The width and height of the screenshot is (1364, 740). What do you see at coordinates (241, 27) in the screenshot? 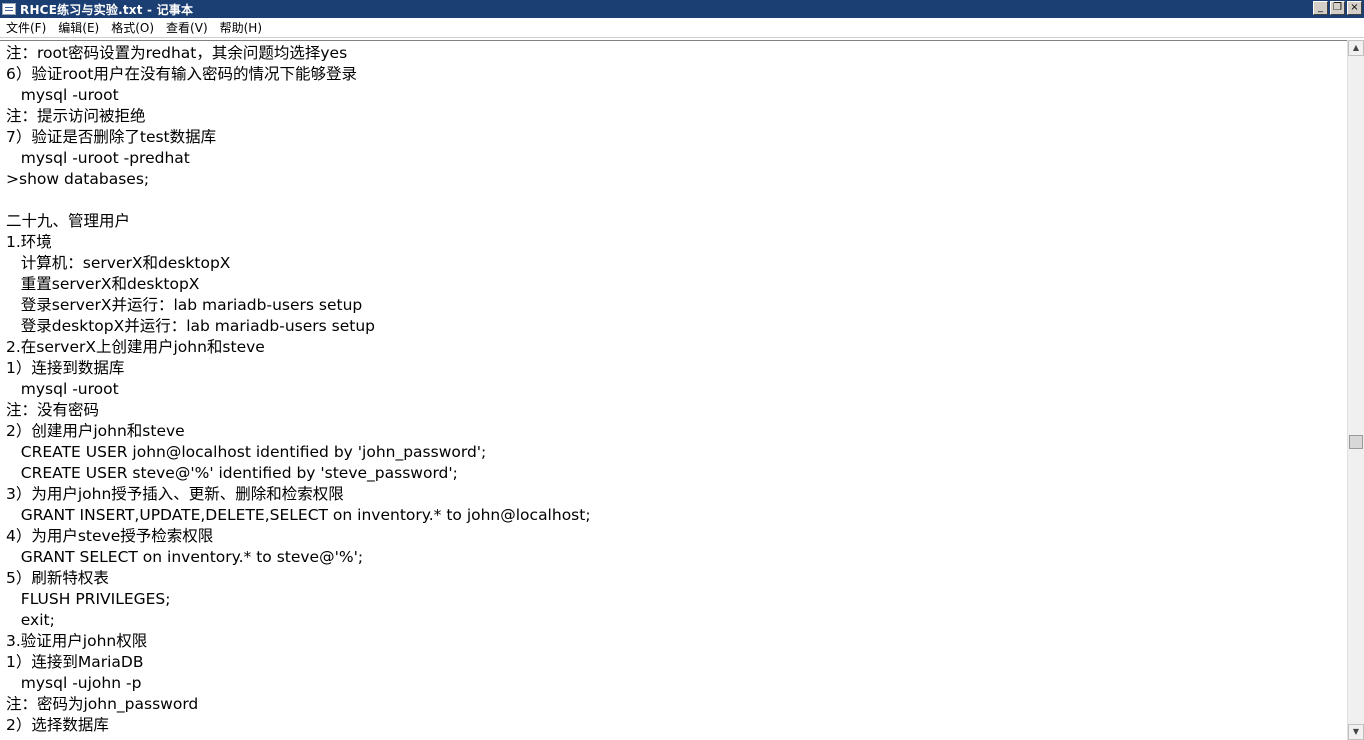
I see `menu-help: 帮助(H)` at bounding box center [241, 27].